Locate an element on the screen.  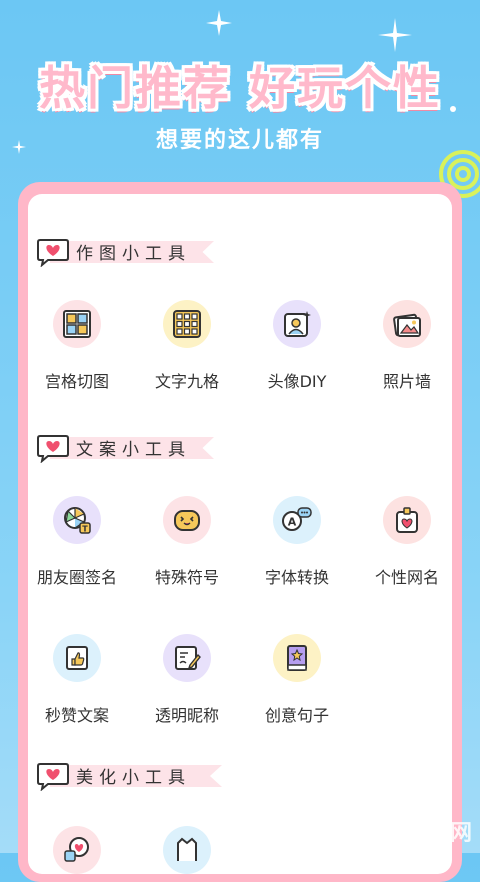
beautify-heart-icon is located at coordinates (77, 850).